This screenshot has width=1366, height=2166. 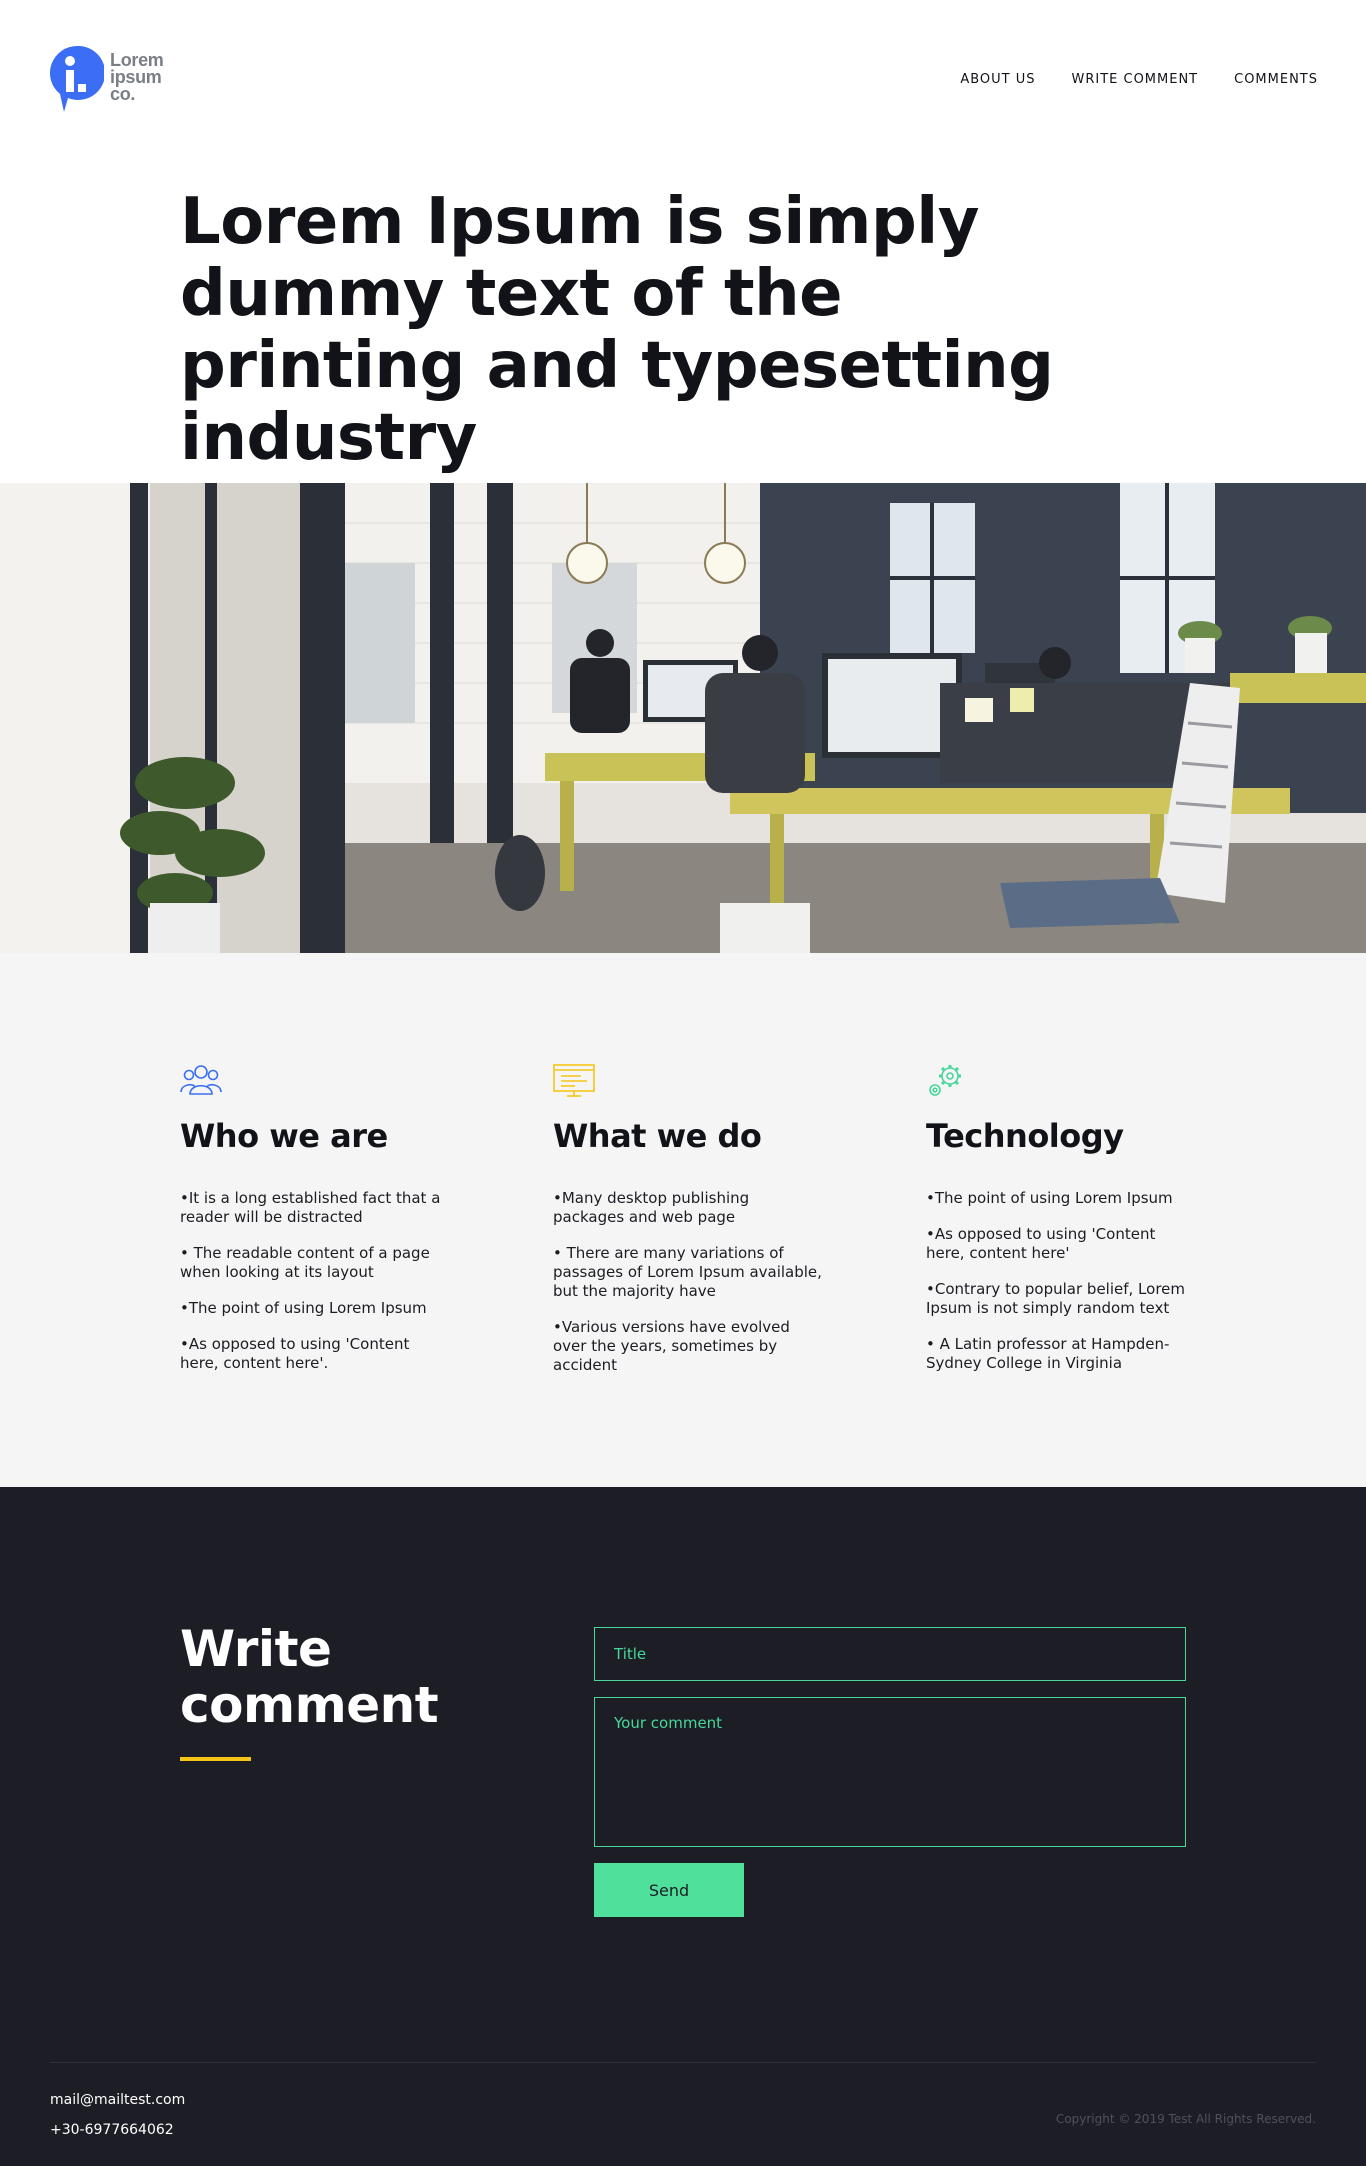 What do you see at coordinates (117, 2100) in the screenshot?
I see `footer-email: mail@mailtest.com` at bounding box center [117, 2100].